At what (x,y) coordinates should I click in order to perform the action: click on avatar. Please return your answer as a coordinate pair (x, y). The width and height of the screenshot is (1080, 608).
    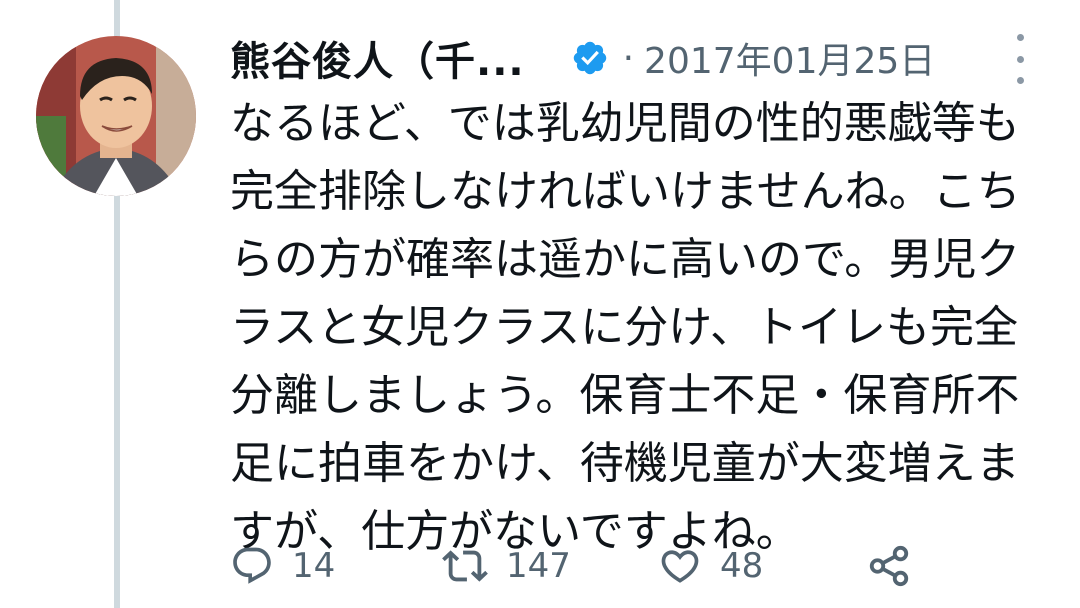
    Looking at the image, I should click on (116, 116).